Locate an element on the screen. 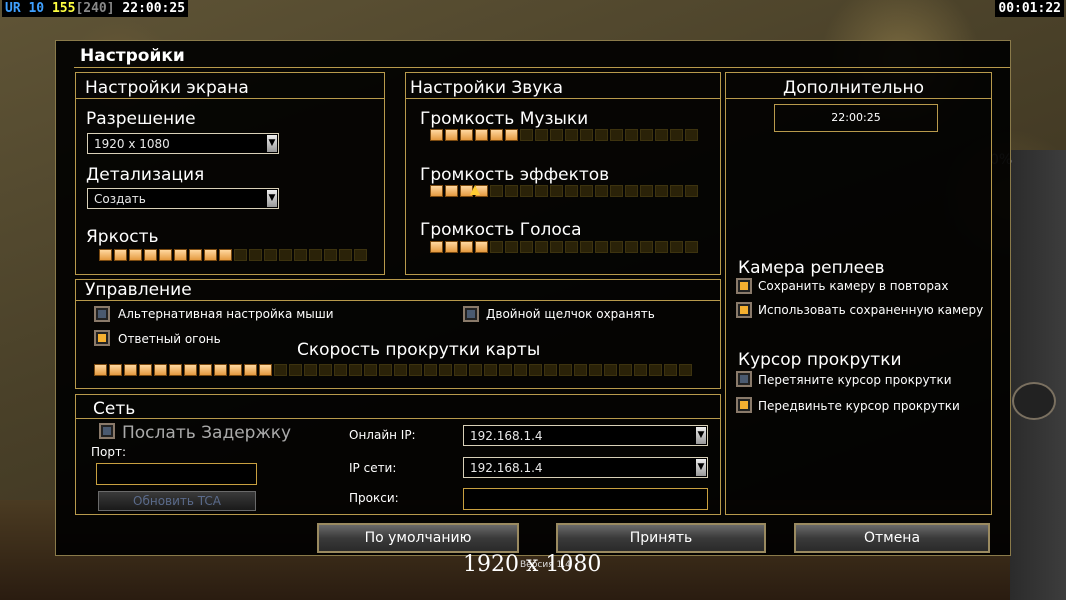 This screenshot has height=600, width=1066. scroll-speed-slider is located at coordinates (393, 370).